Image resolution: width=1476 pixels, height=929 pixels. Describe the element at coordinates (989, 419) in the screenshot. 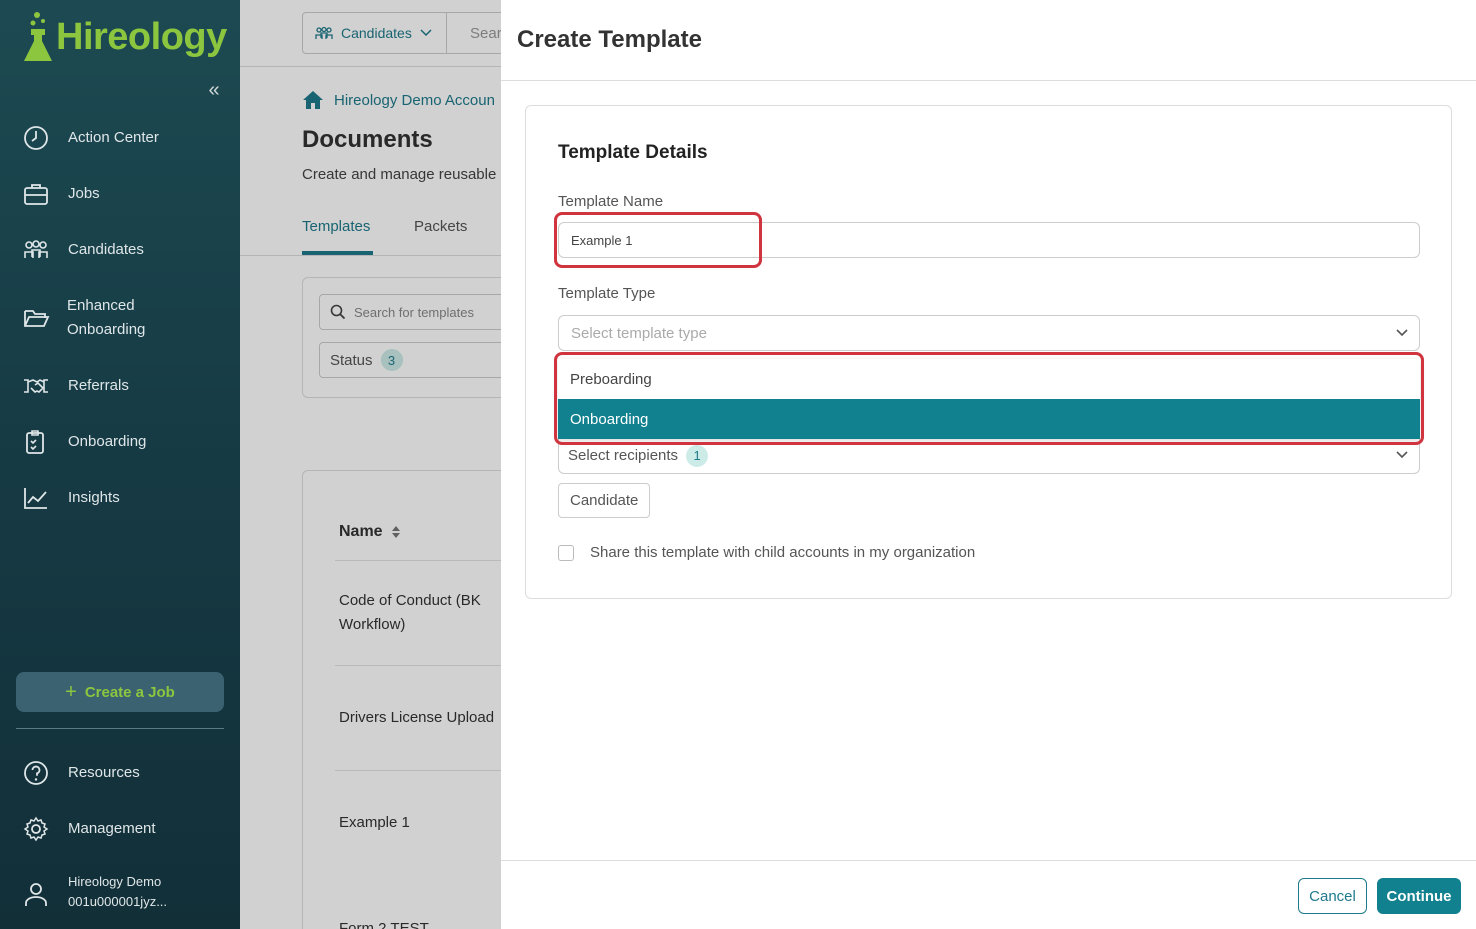

I see `option-onboarding: Onboarding` at that location.